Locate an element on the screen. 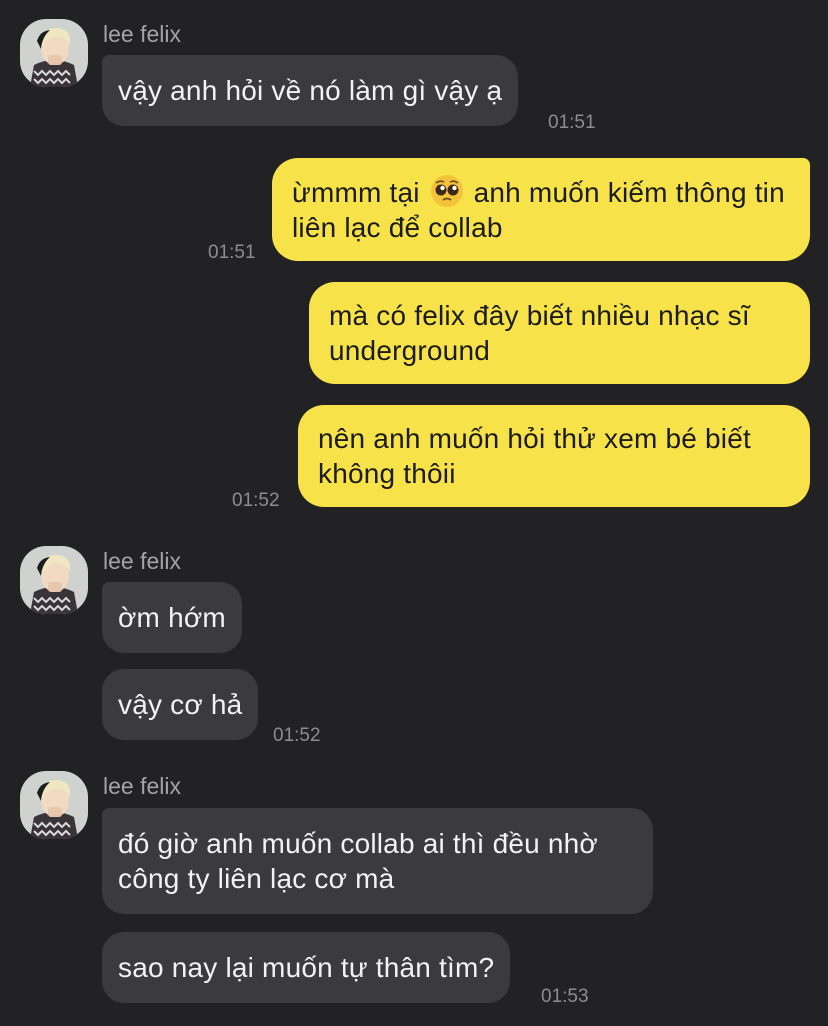 The width and height of the screenshot is (828, 1026). message-text: ừmmm tại is located at coordinates (356, 192).